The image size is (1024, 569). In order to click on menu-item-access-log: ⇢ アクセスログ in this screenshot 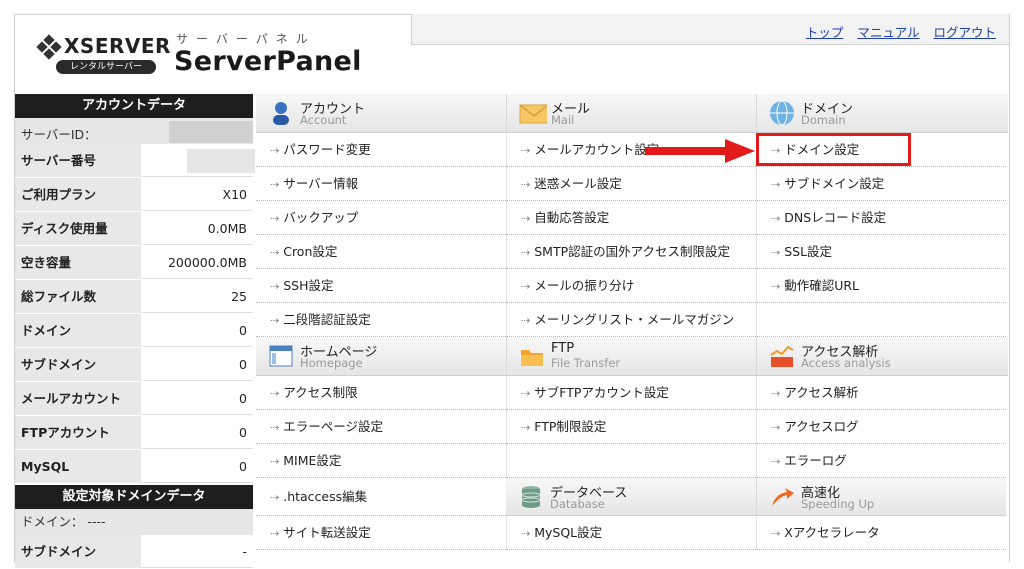, I will do `click(881, 427)`.